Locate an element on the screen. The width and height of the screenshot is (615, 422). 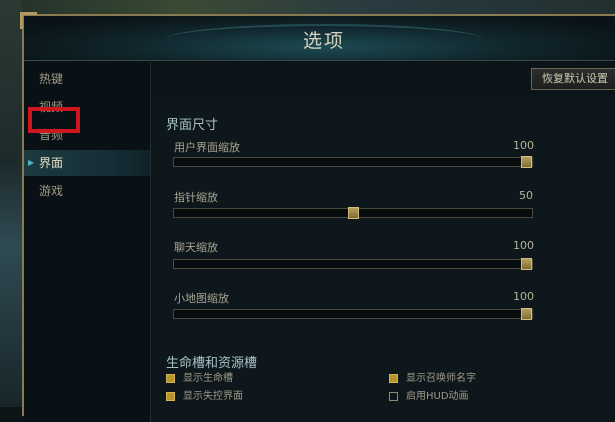
show-summoner-name-option: 显示召唤师名字 is located at coordinates (432, 379).